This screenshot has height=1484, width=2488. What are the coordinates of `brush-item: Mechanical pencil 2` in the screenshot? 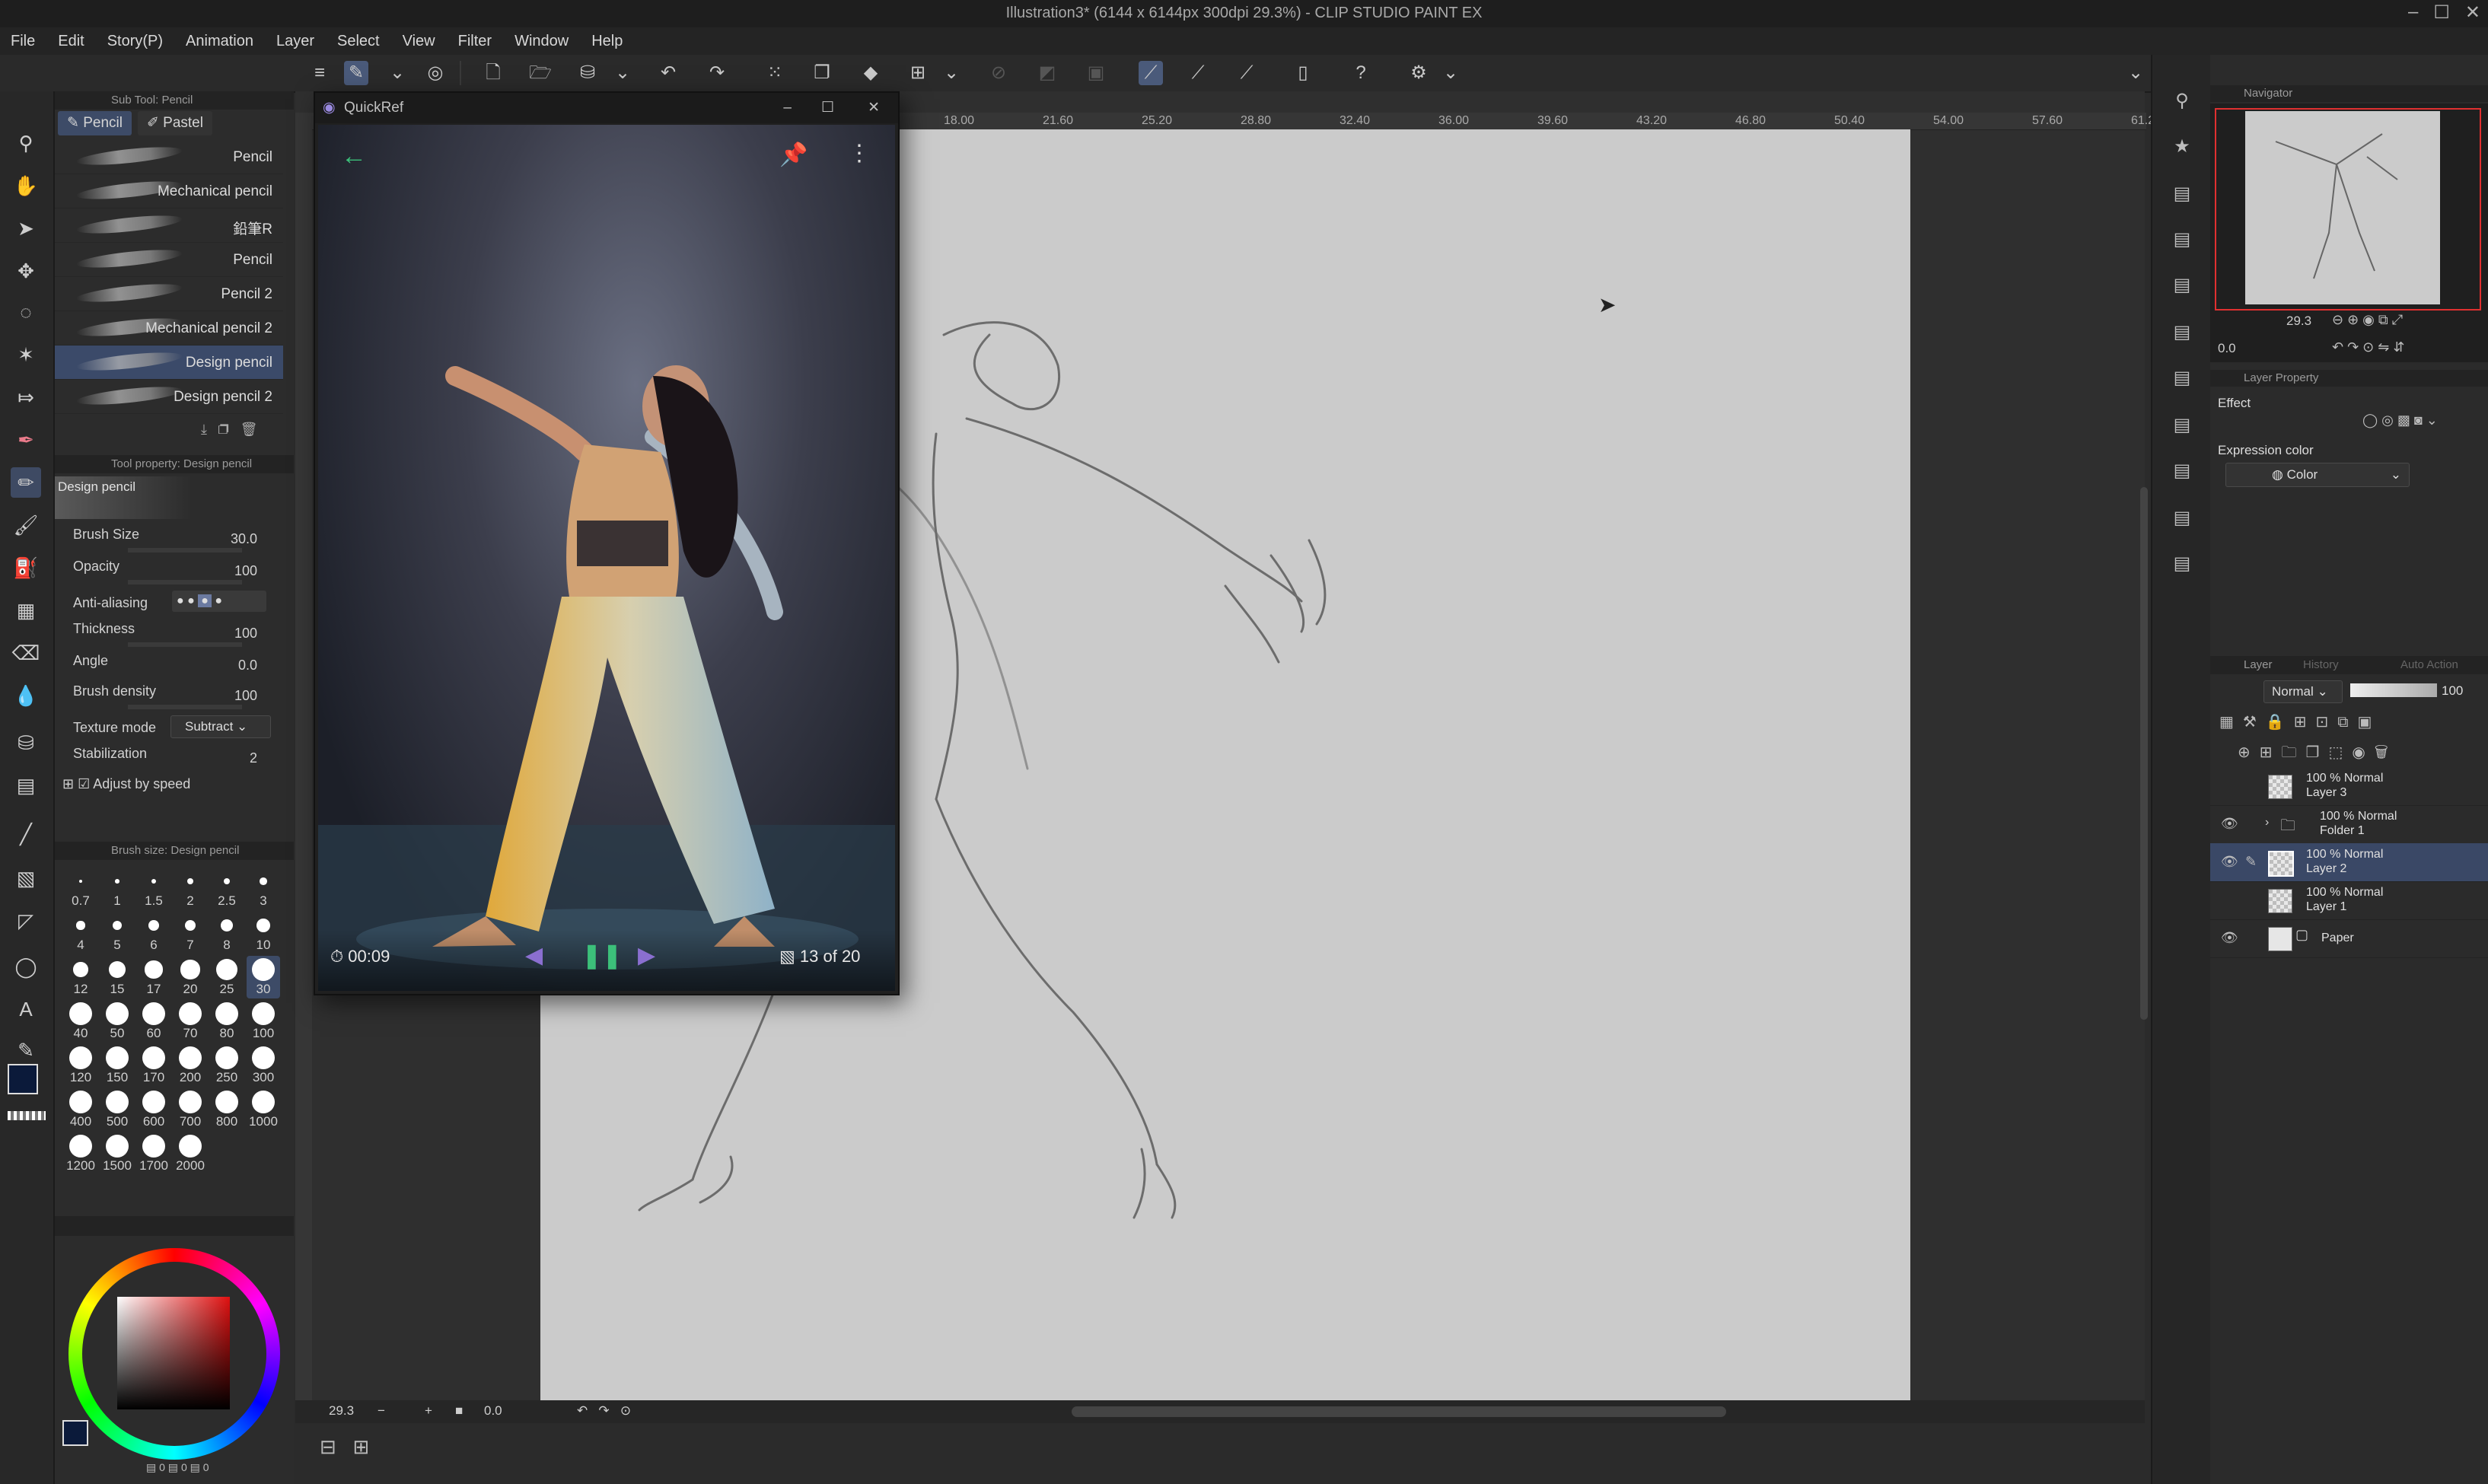 It's located at (169, 328).